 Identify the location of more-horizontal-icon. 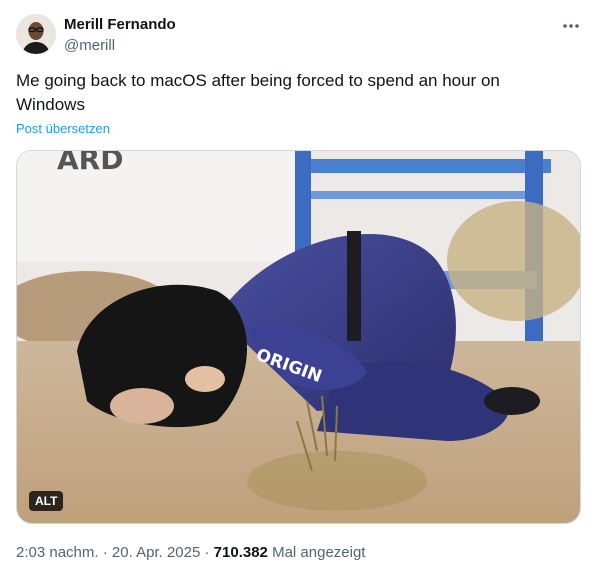
(571, 26).